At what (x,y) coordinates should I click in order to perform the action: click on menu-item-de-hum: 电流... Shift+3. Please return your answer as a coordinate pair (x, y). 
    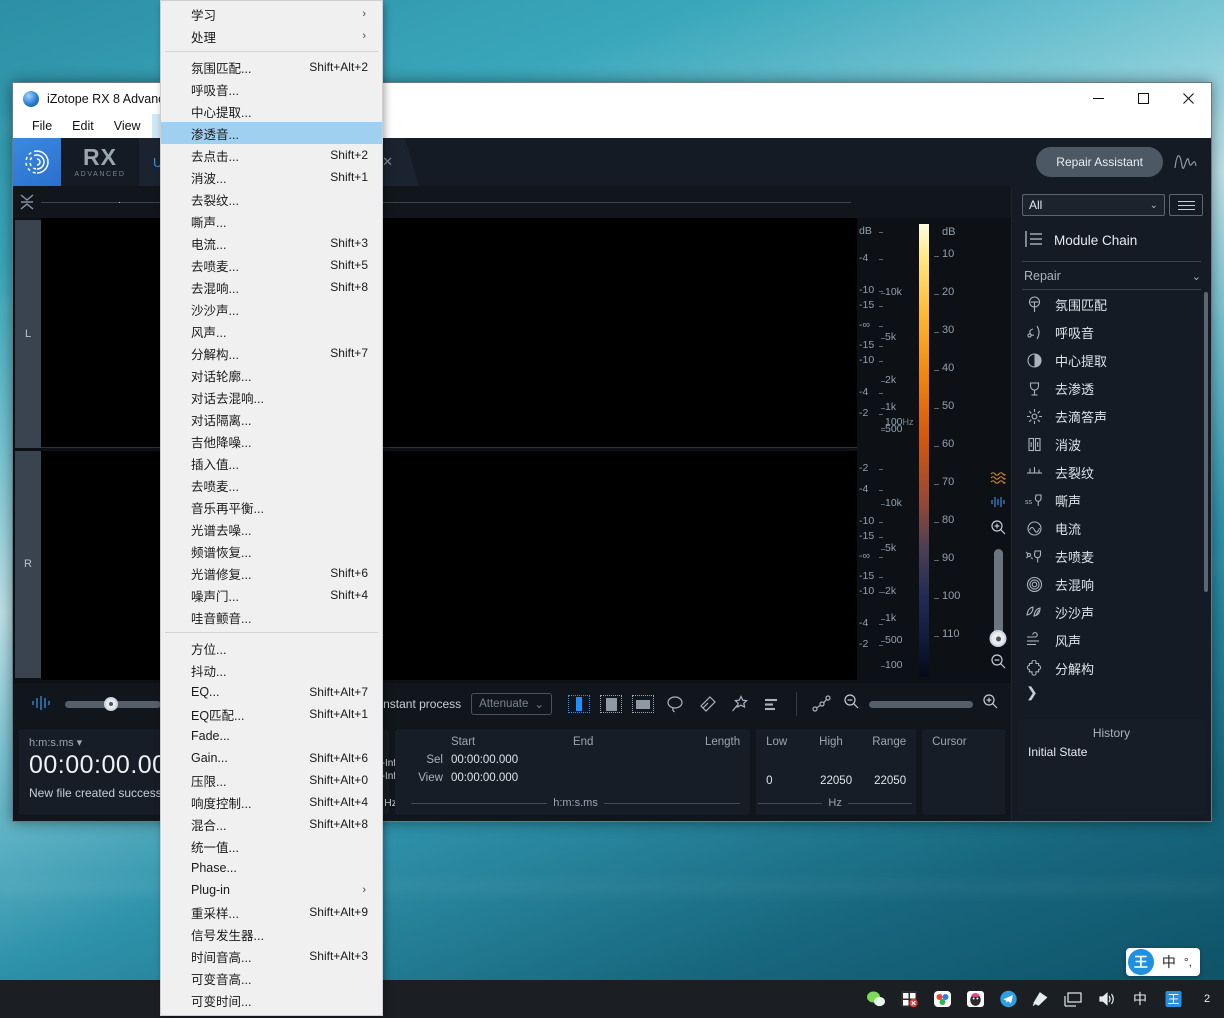
    Looking at the image, I should click on (271, 243).